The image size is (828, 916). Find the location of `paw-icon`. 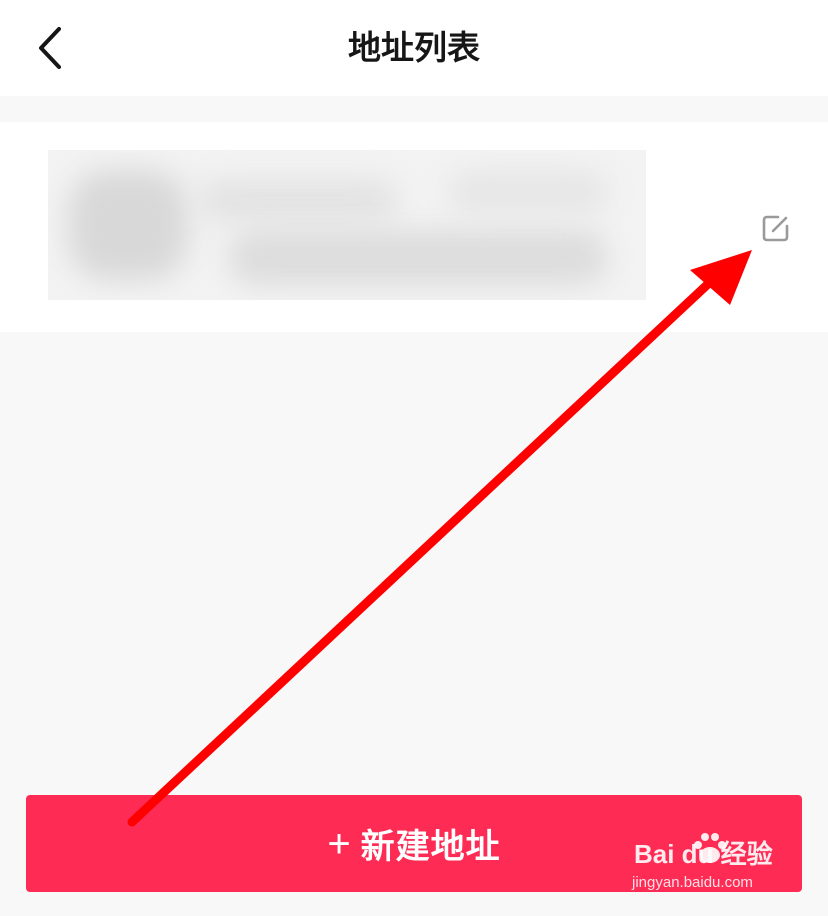

paw-icon is located at coordinates (710, 848).